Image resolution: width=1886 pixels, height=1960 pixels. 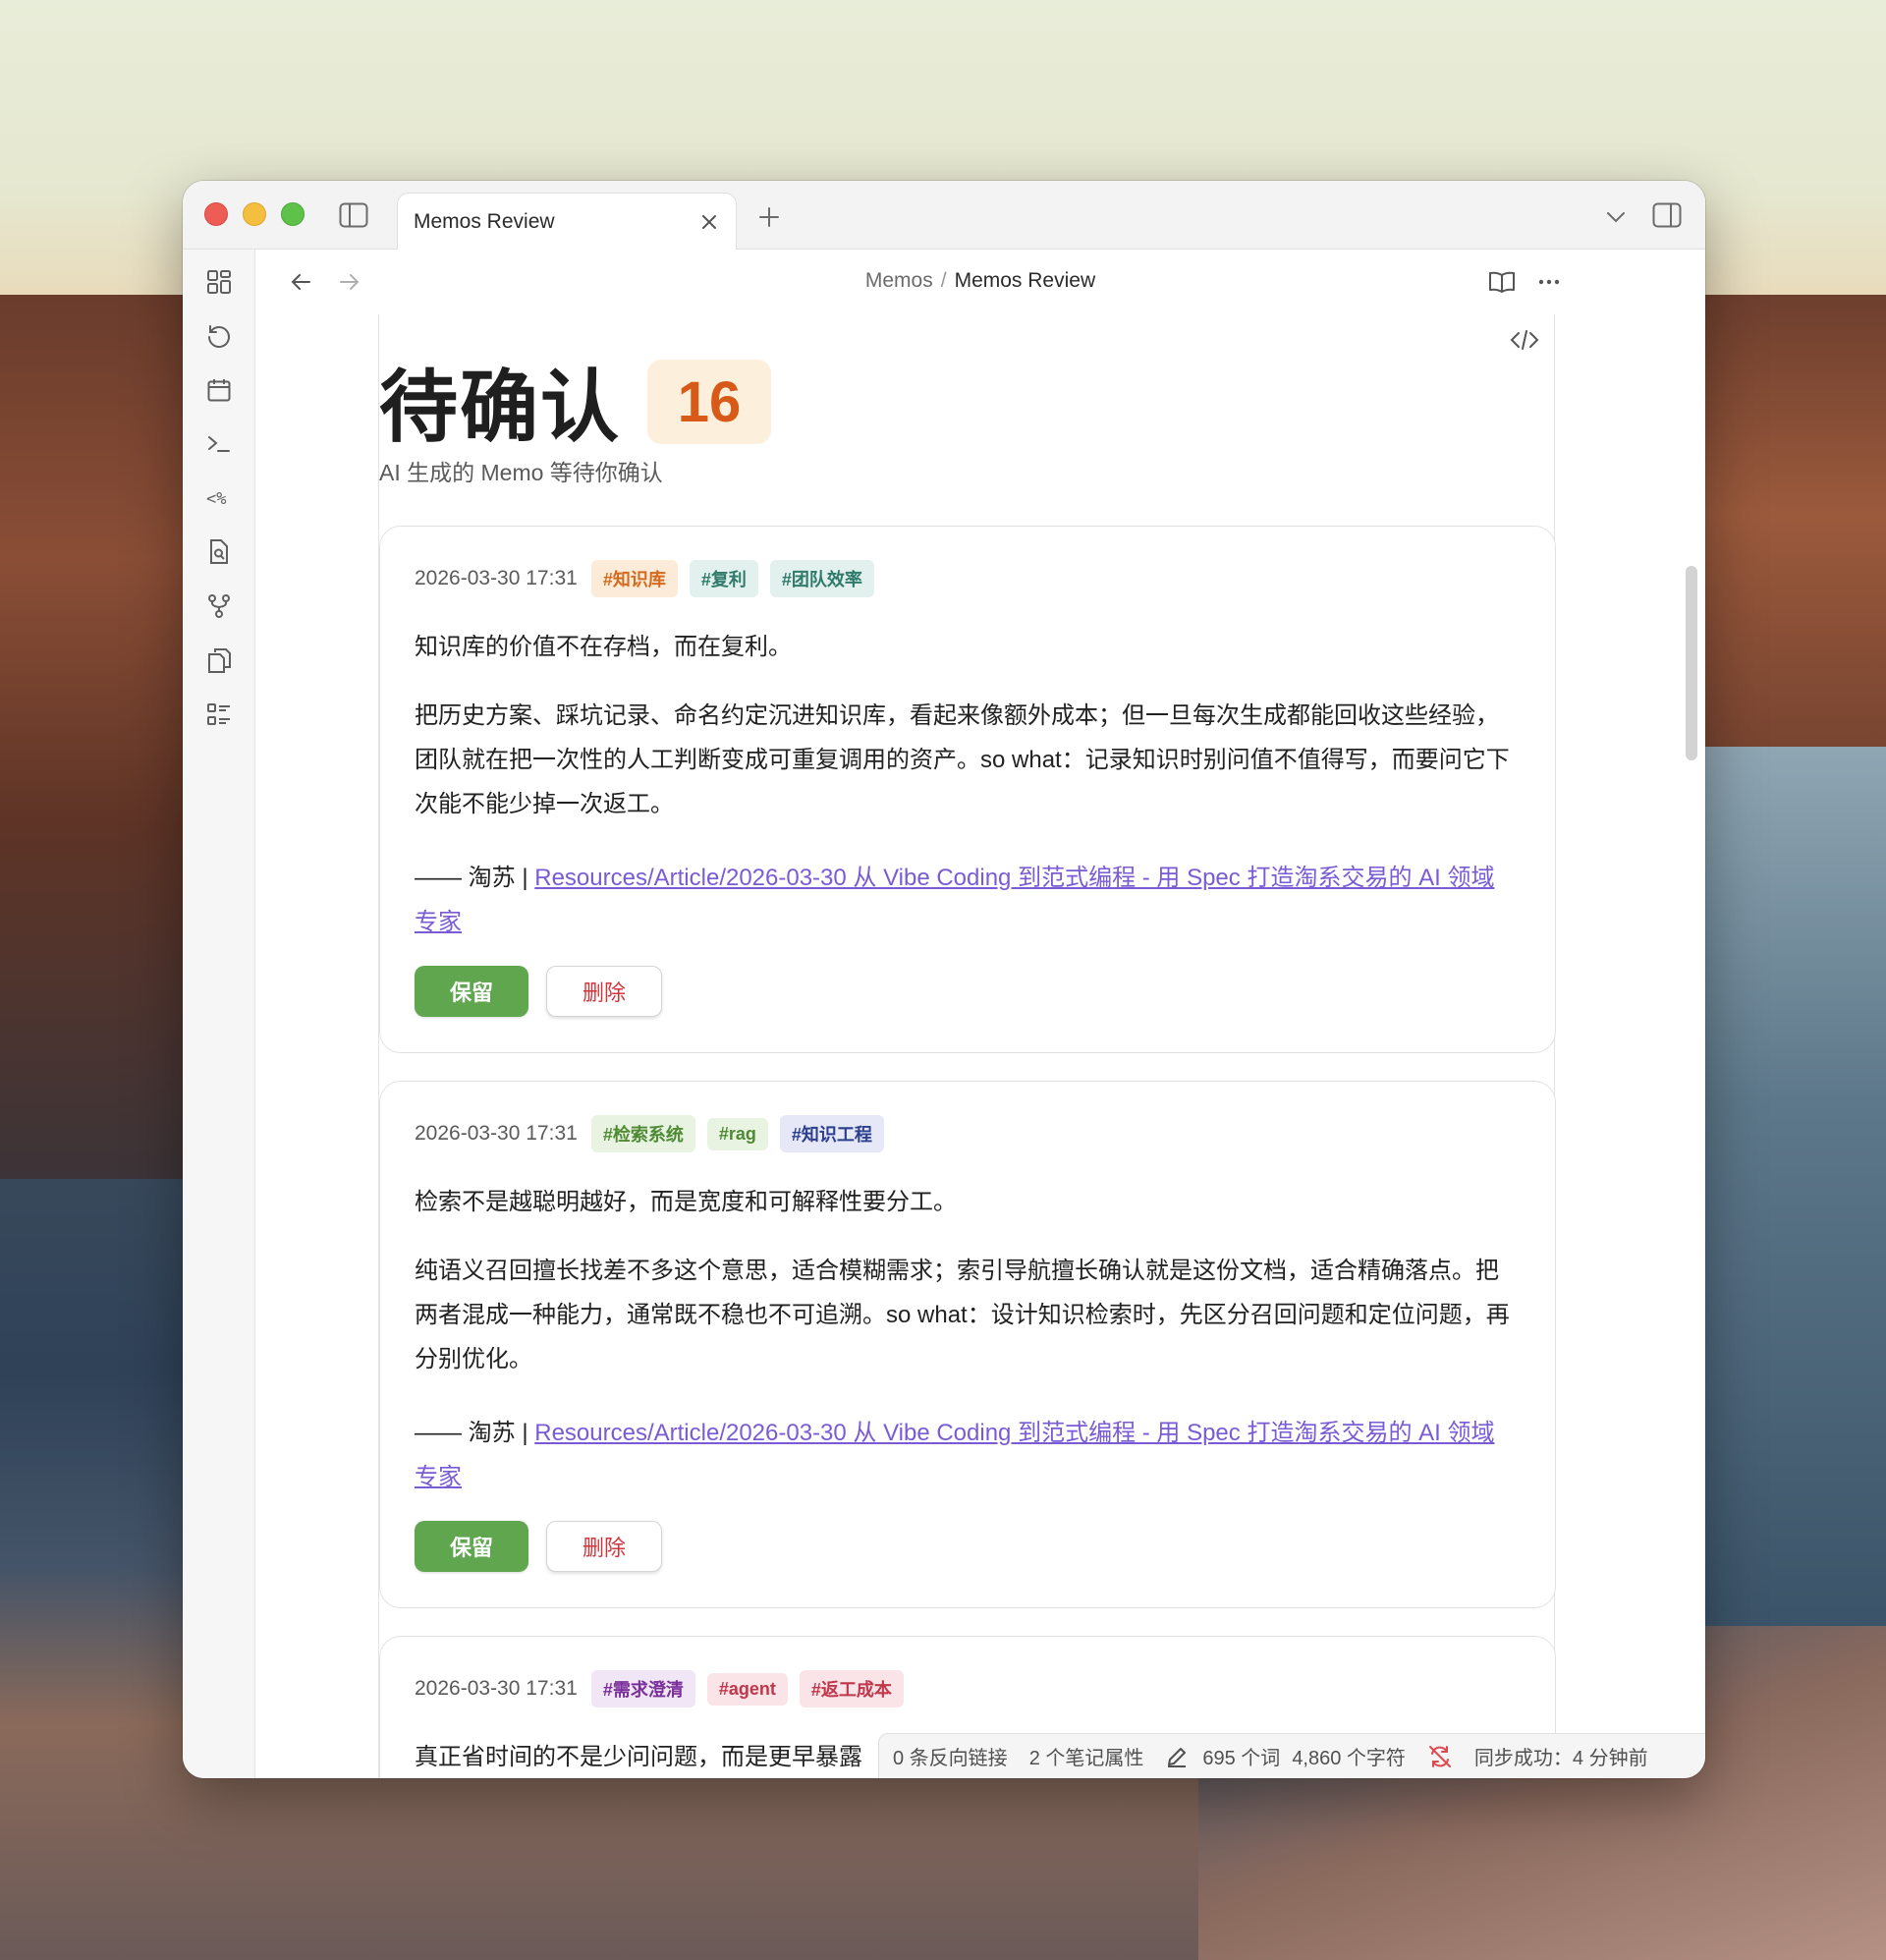 I want to click on char-count: 4,860 个字符, so click(x=1349, y=1758).